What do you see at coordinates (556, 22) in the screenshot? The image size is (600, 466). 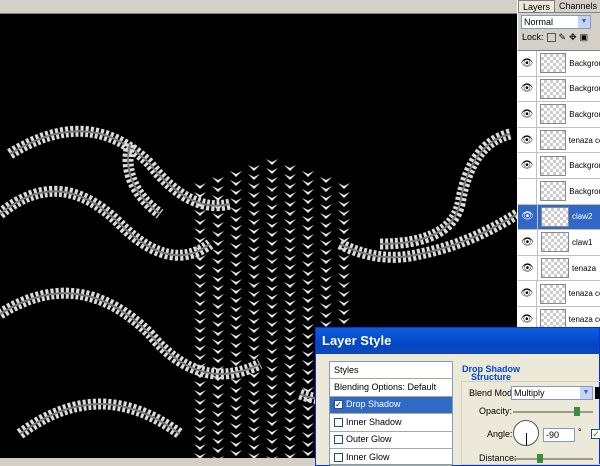 I see `blend-mode-select: Normal ▼` at bounding box center [556, 22].